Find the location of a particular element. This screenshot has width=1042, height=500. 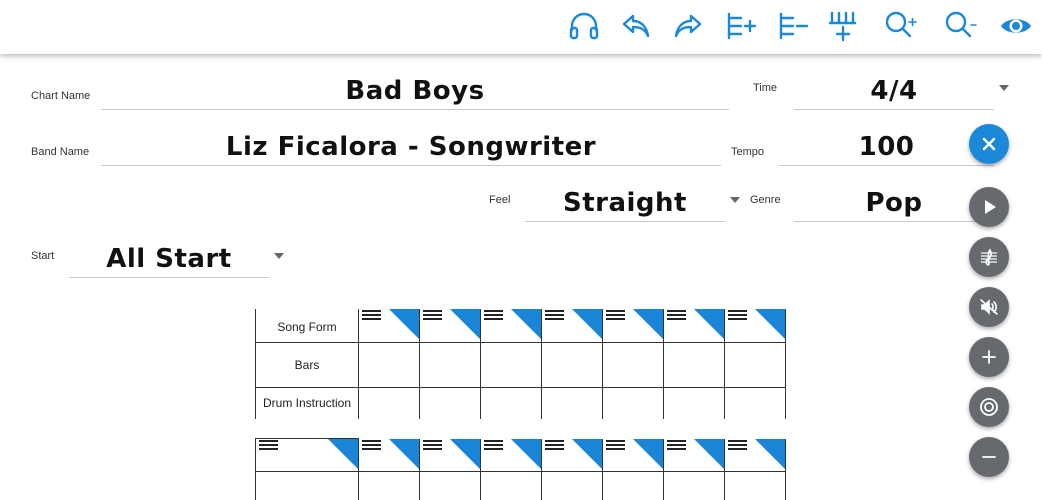

notation-fab-button is located at coordinates (989, 257).